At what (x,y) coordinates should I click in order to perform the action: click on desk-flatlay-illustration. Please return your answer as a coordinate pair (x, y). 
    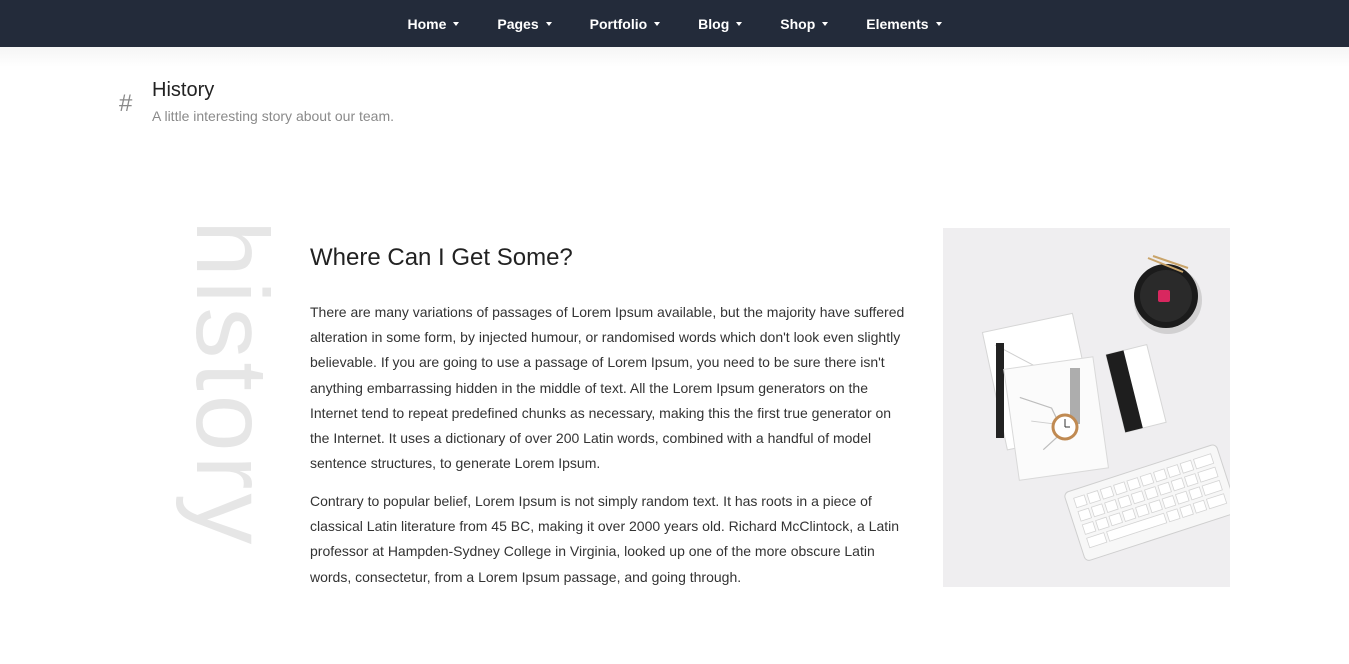
    Looking at the image, I should click on (1086, 407).